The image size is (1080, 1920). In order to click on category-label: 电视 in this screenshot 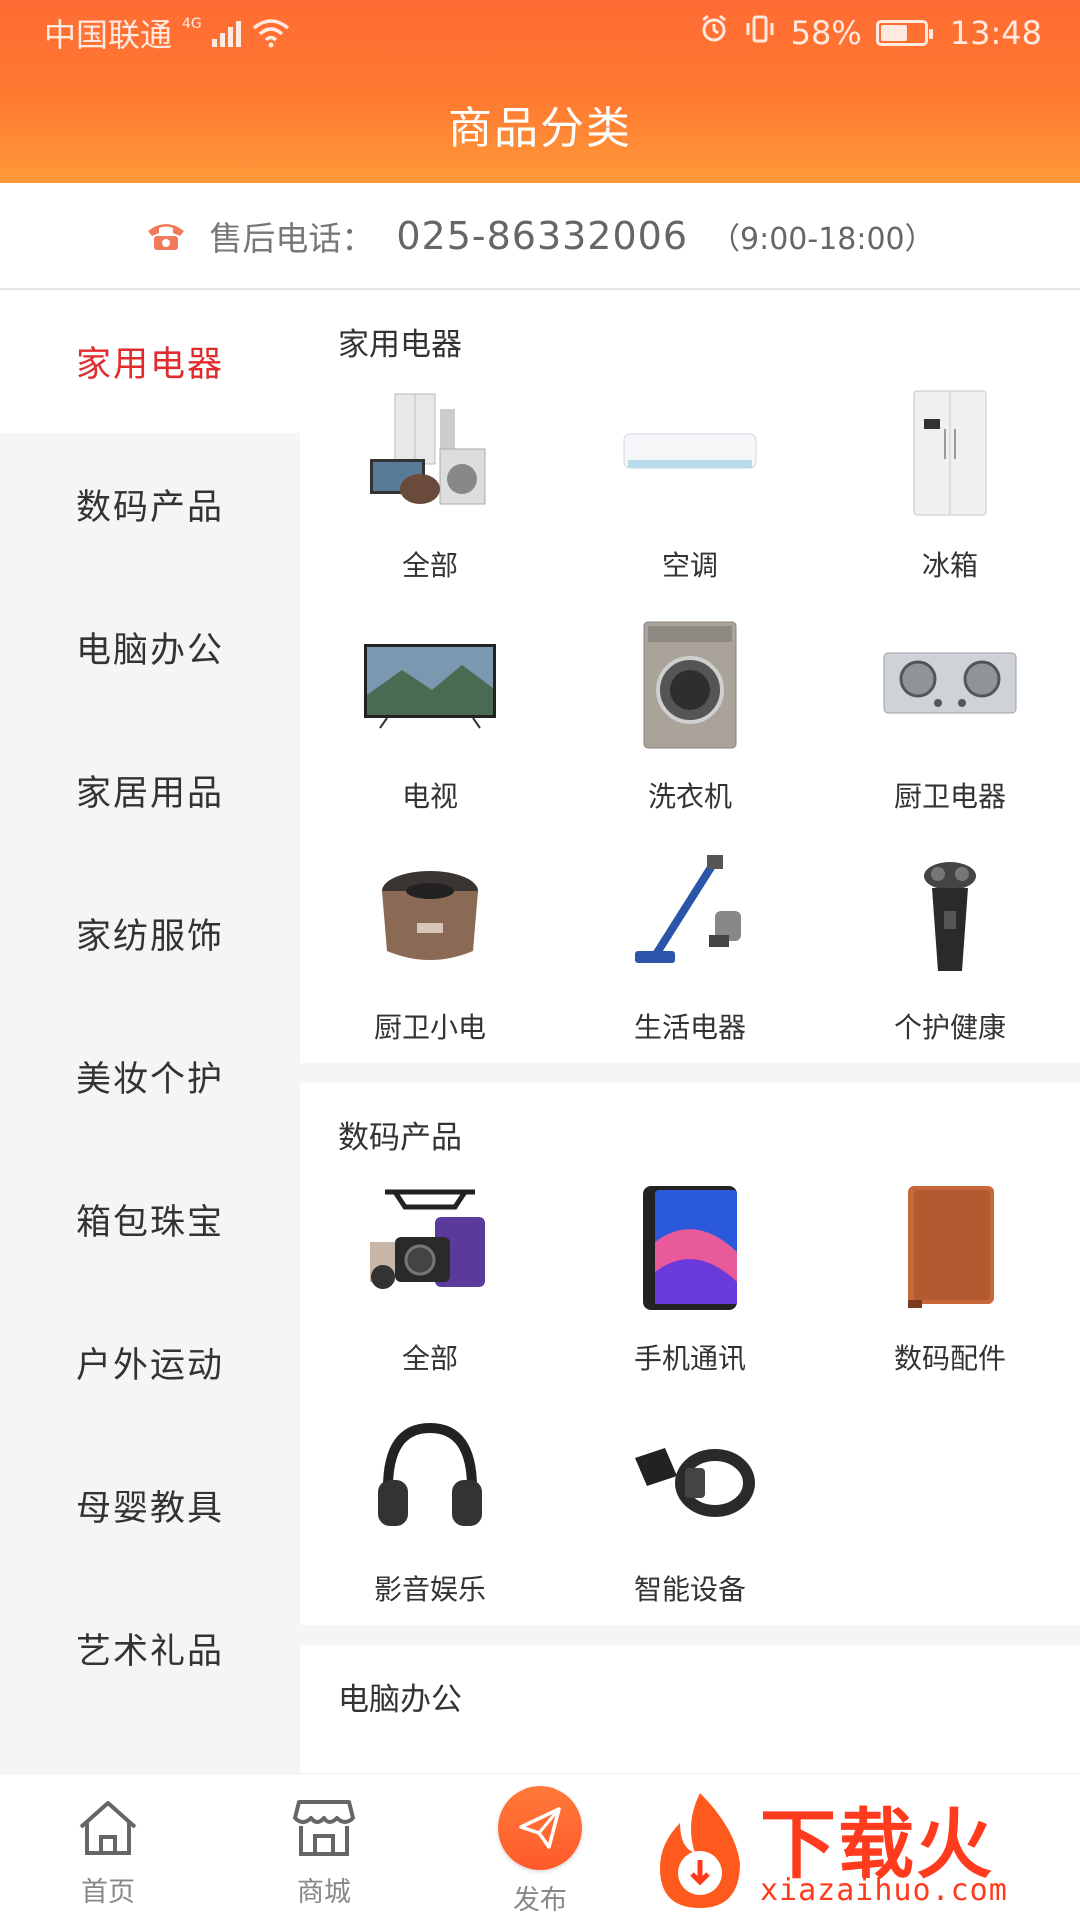, I will do `click(429, 796)`.